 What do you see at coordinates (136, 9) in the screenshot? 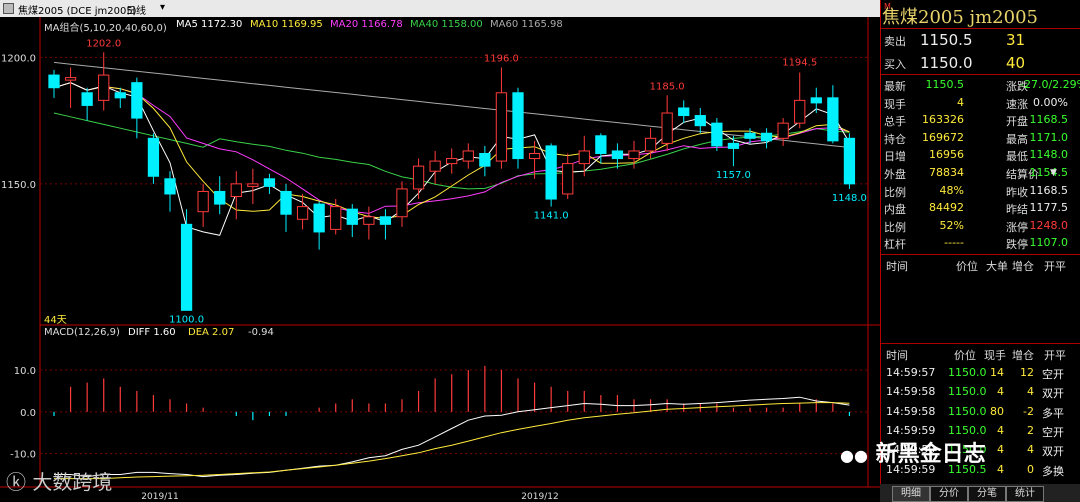
I see `period-selector: 日线` at bounding box center [136, 9].